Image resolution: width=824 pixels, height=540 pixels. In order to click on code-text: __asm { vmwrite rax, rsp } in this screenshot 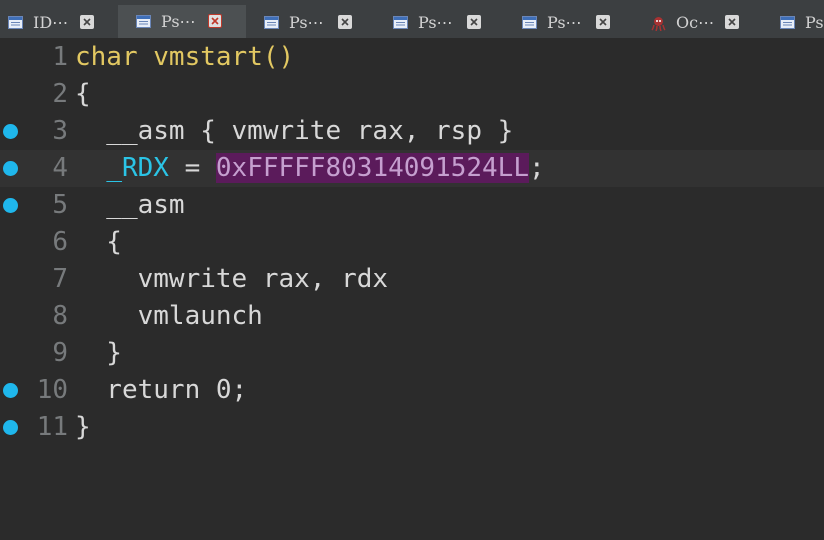, I will do `click(294, 131)`.